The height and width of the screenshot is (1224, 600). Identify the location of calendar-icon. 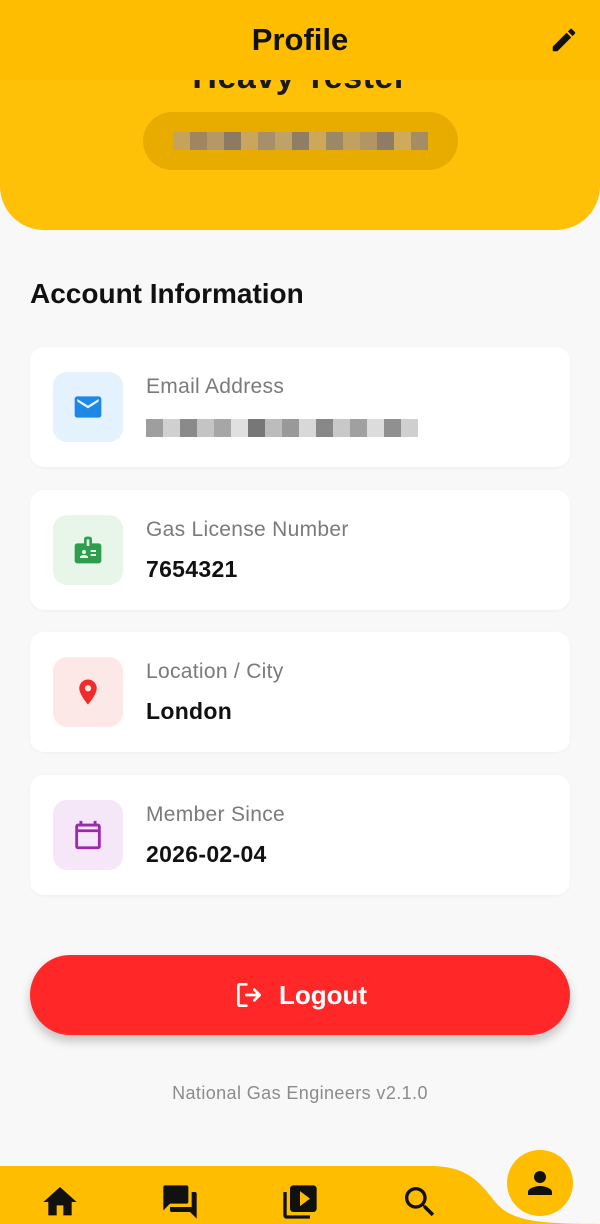
(88, 835).